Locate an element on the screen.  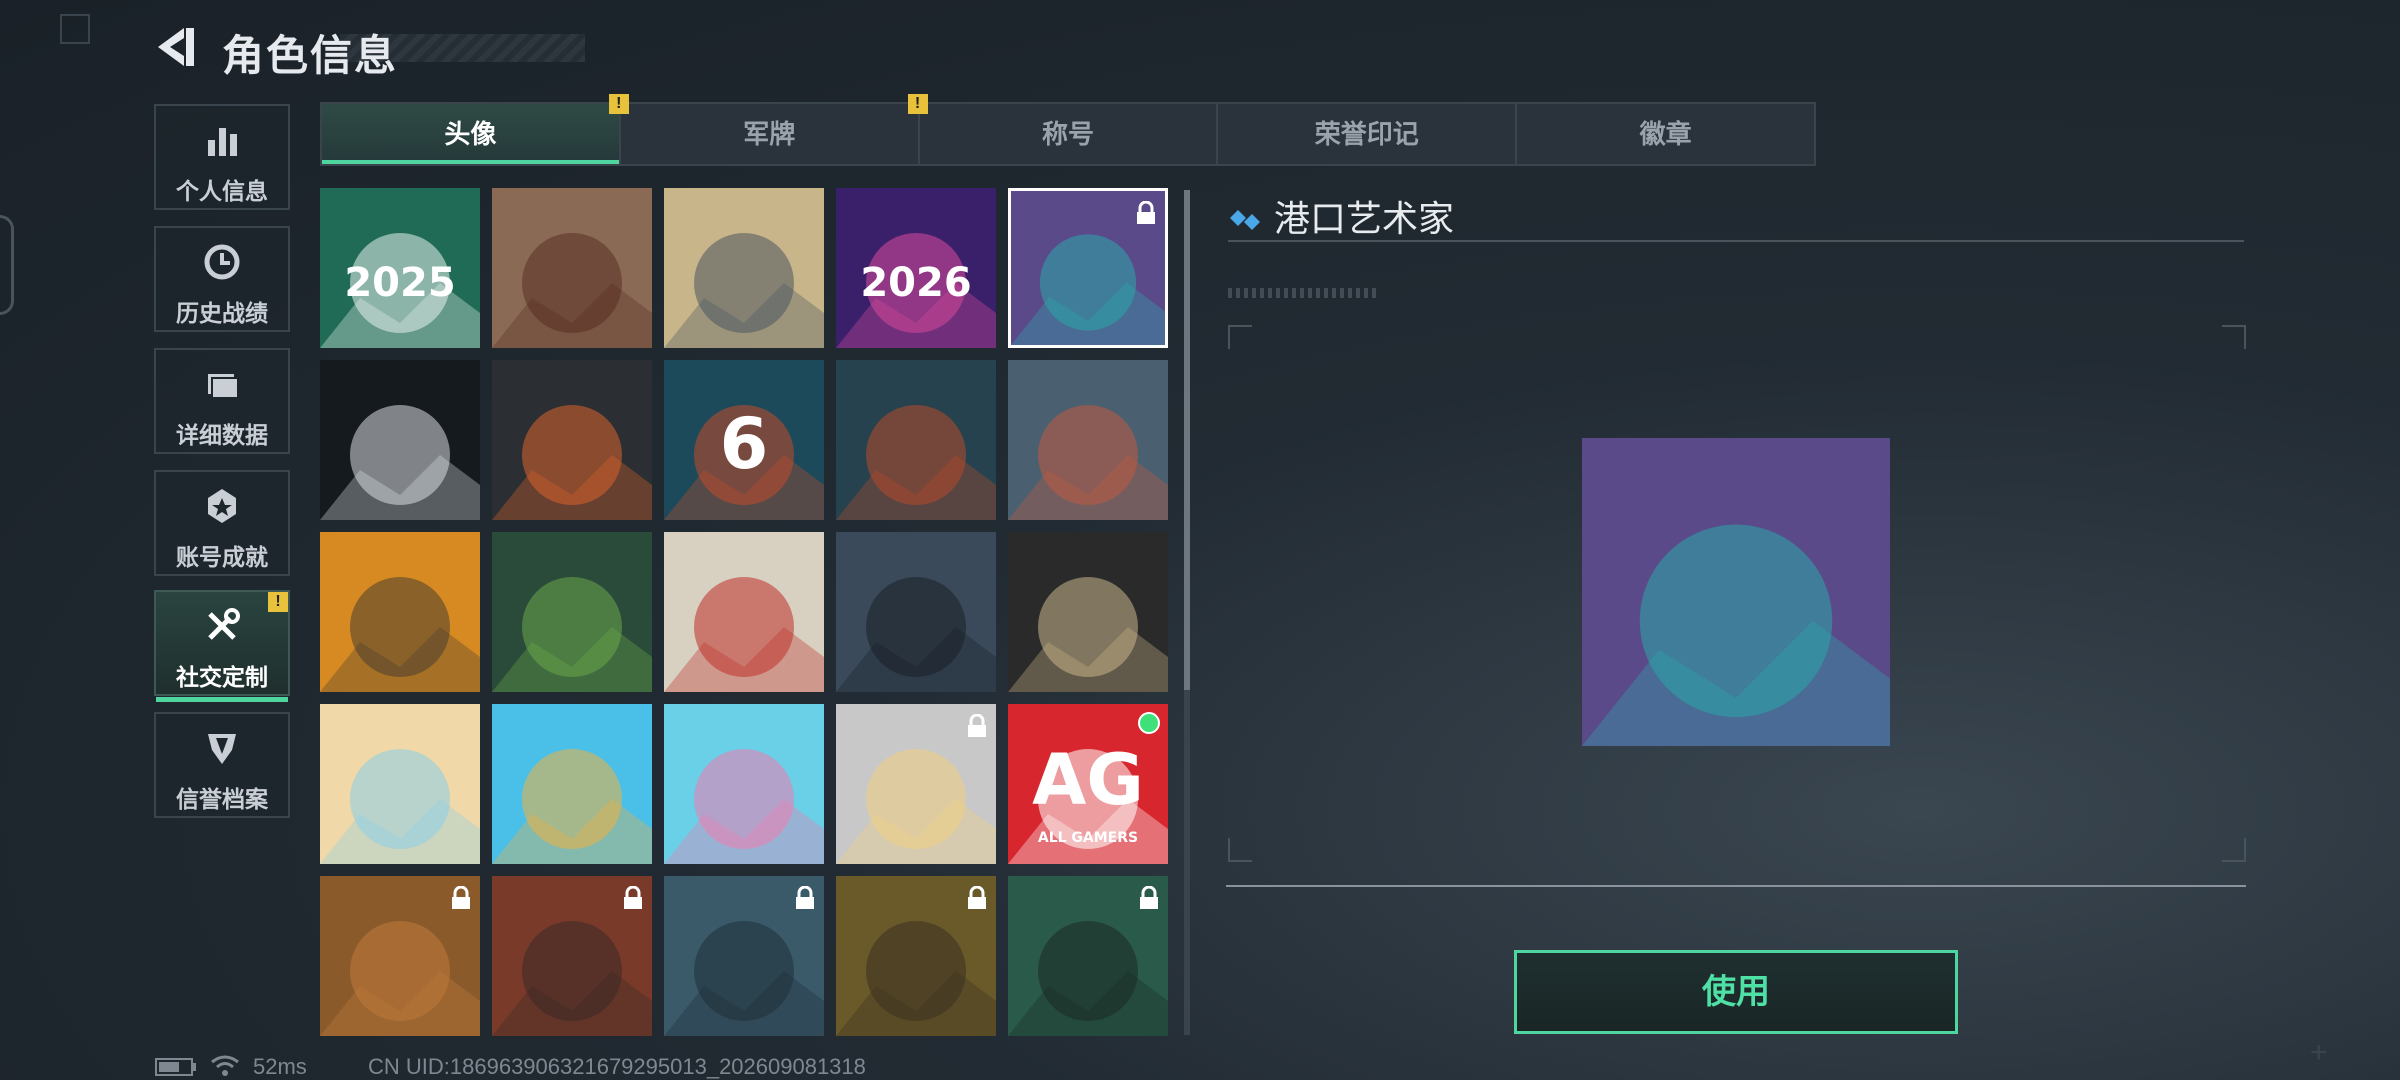
battery-icon is located at coordinates (175, 1067).